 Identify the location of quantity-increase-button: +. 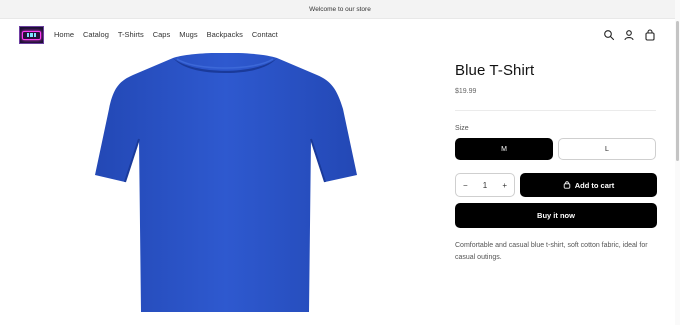
(504, 185).